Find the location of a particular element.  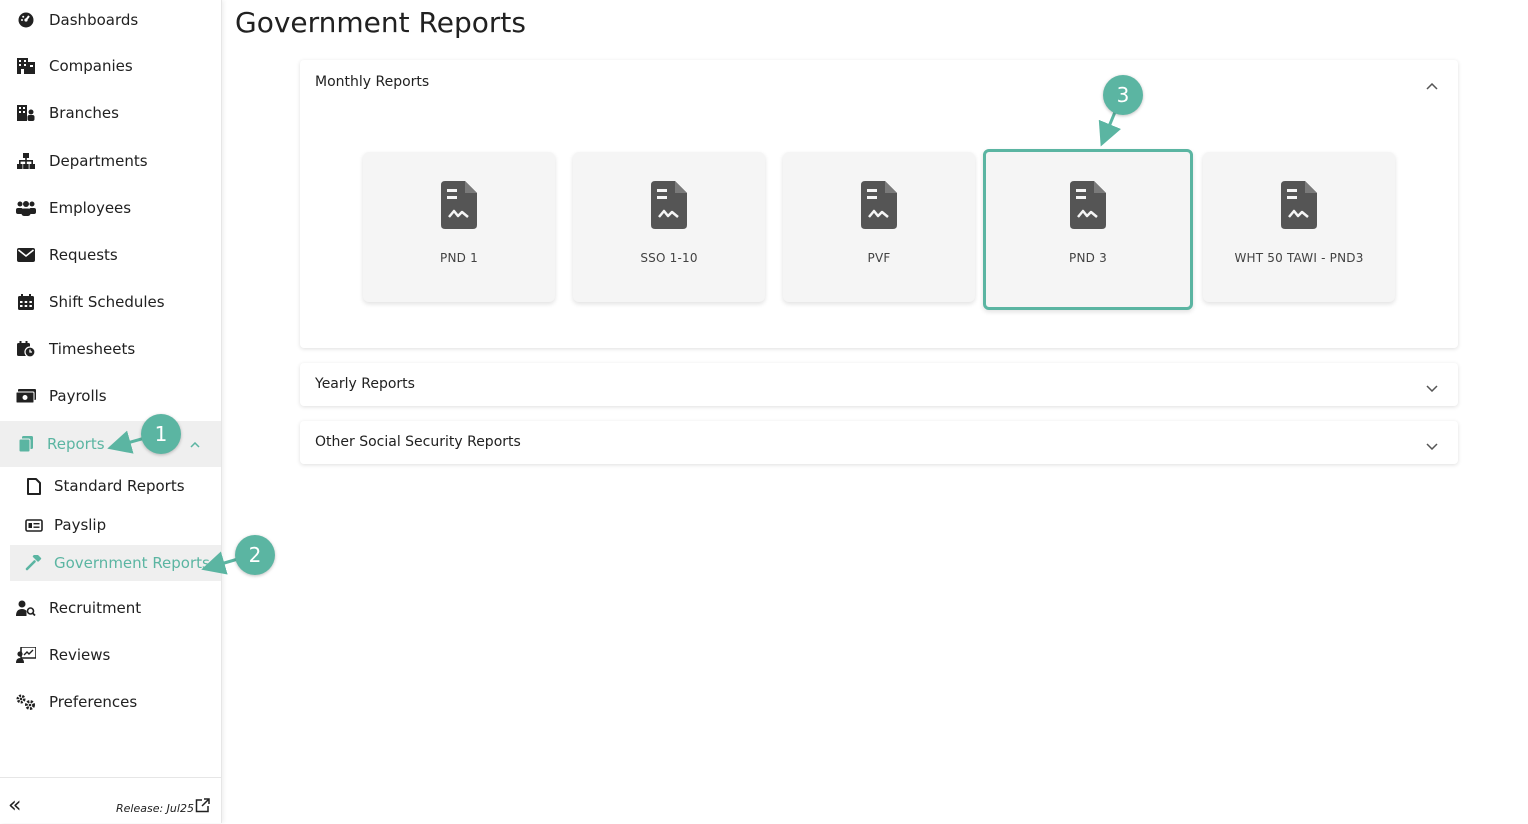

report-card-pvf: PVF is located at coordinates (879, 227).